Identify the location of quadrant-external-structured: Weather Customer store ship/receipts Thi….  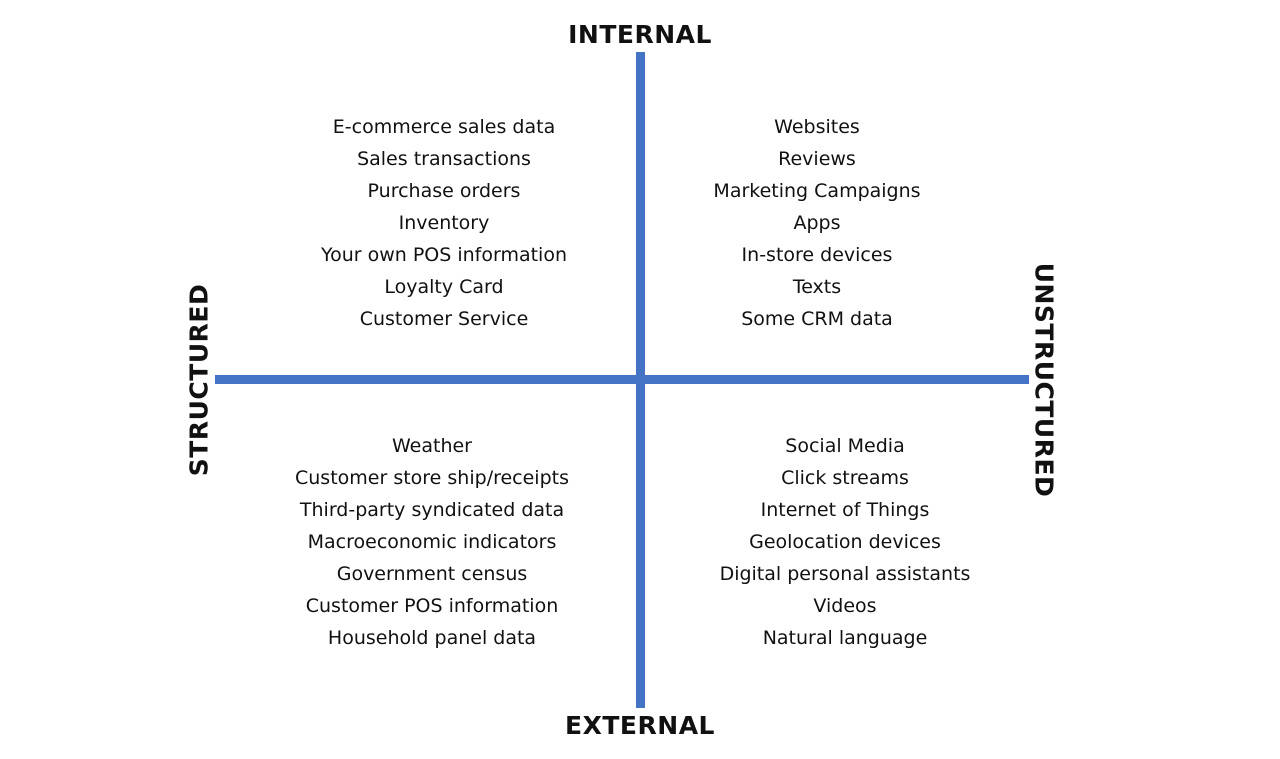
(432, 542).